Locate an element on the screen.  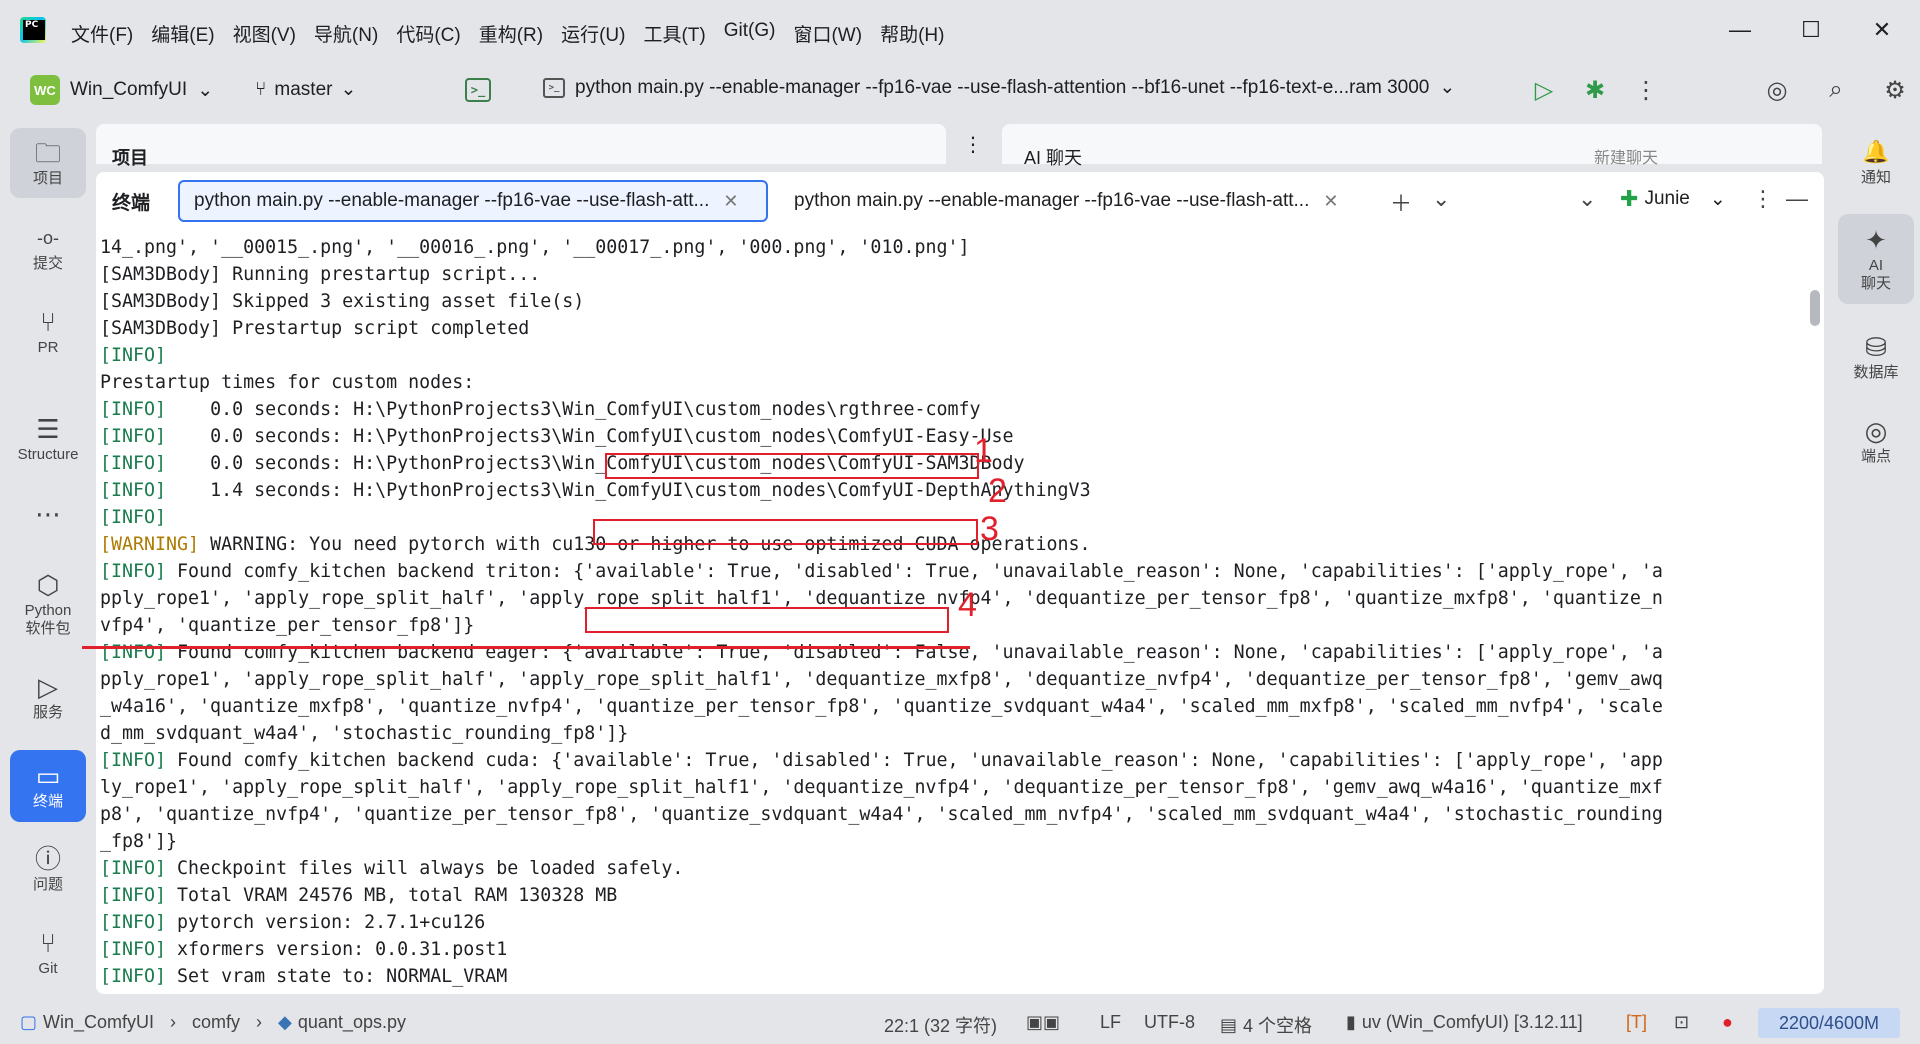
tool-terminal: ▭ 终端 is located at coordinates (48, 786).